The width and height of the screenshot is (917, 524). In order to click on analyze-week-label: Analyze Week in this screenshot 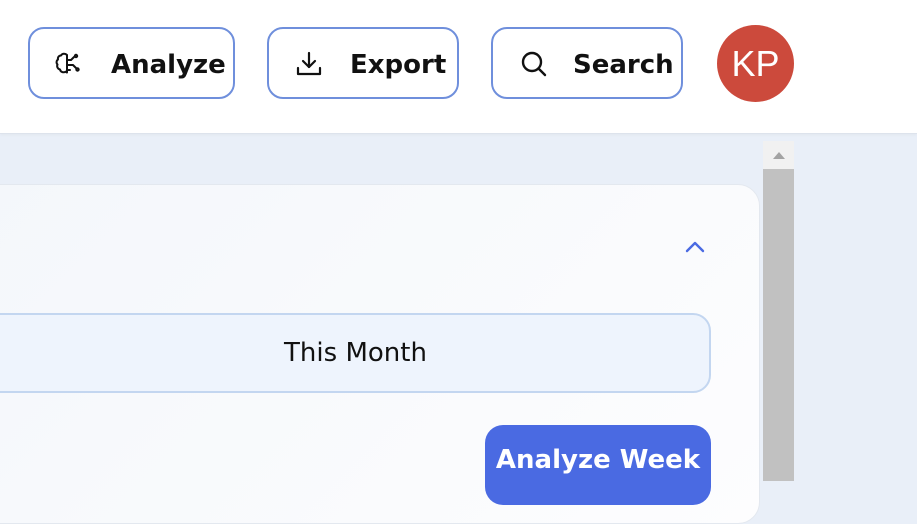, I will do `click(598, 460)`.